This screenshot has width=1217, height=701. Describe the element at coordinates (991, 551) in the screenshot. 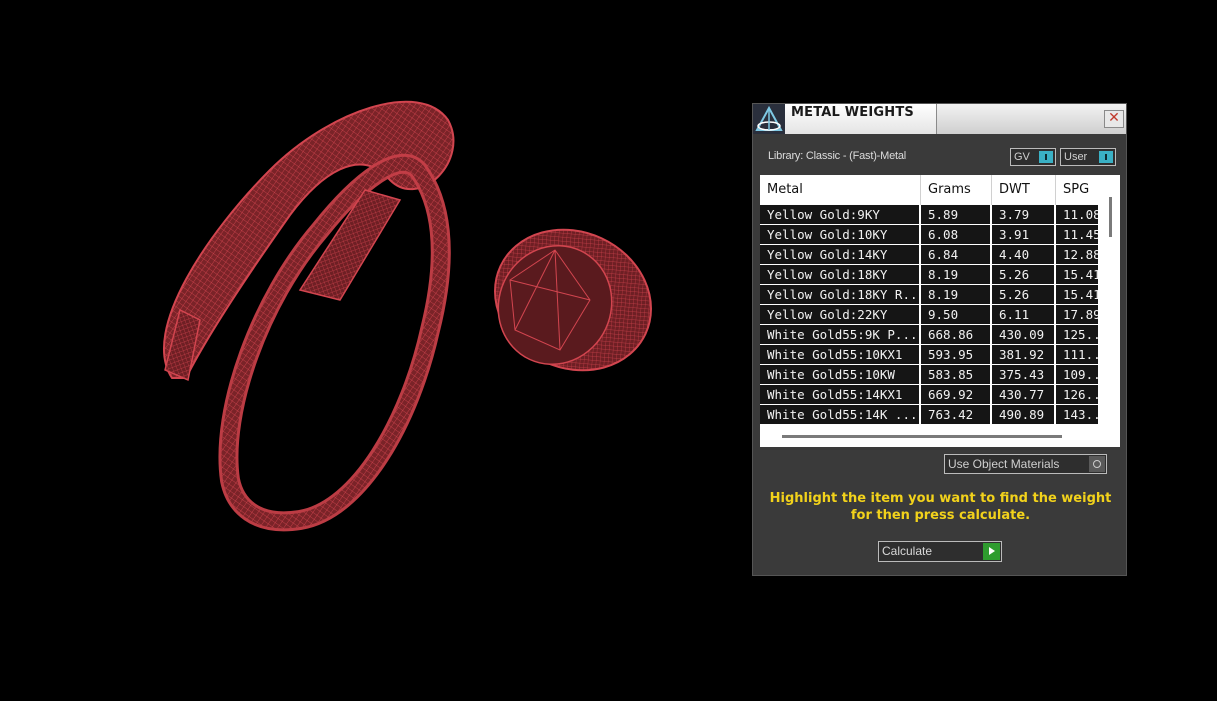

I see `play-icon` at that location.